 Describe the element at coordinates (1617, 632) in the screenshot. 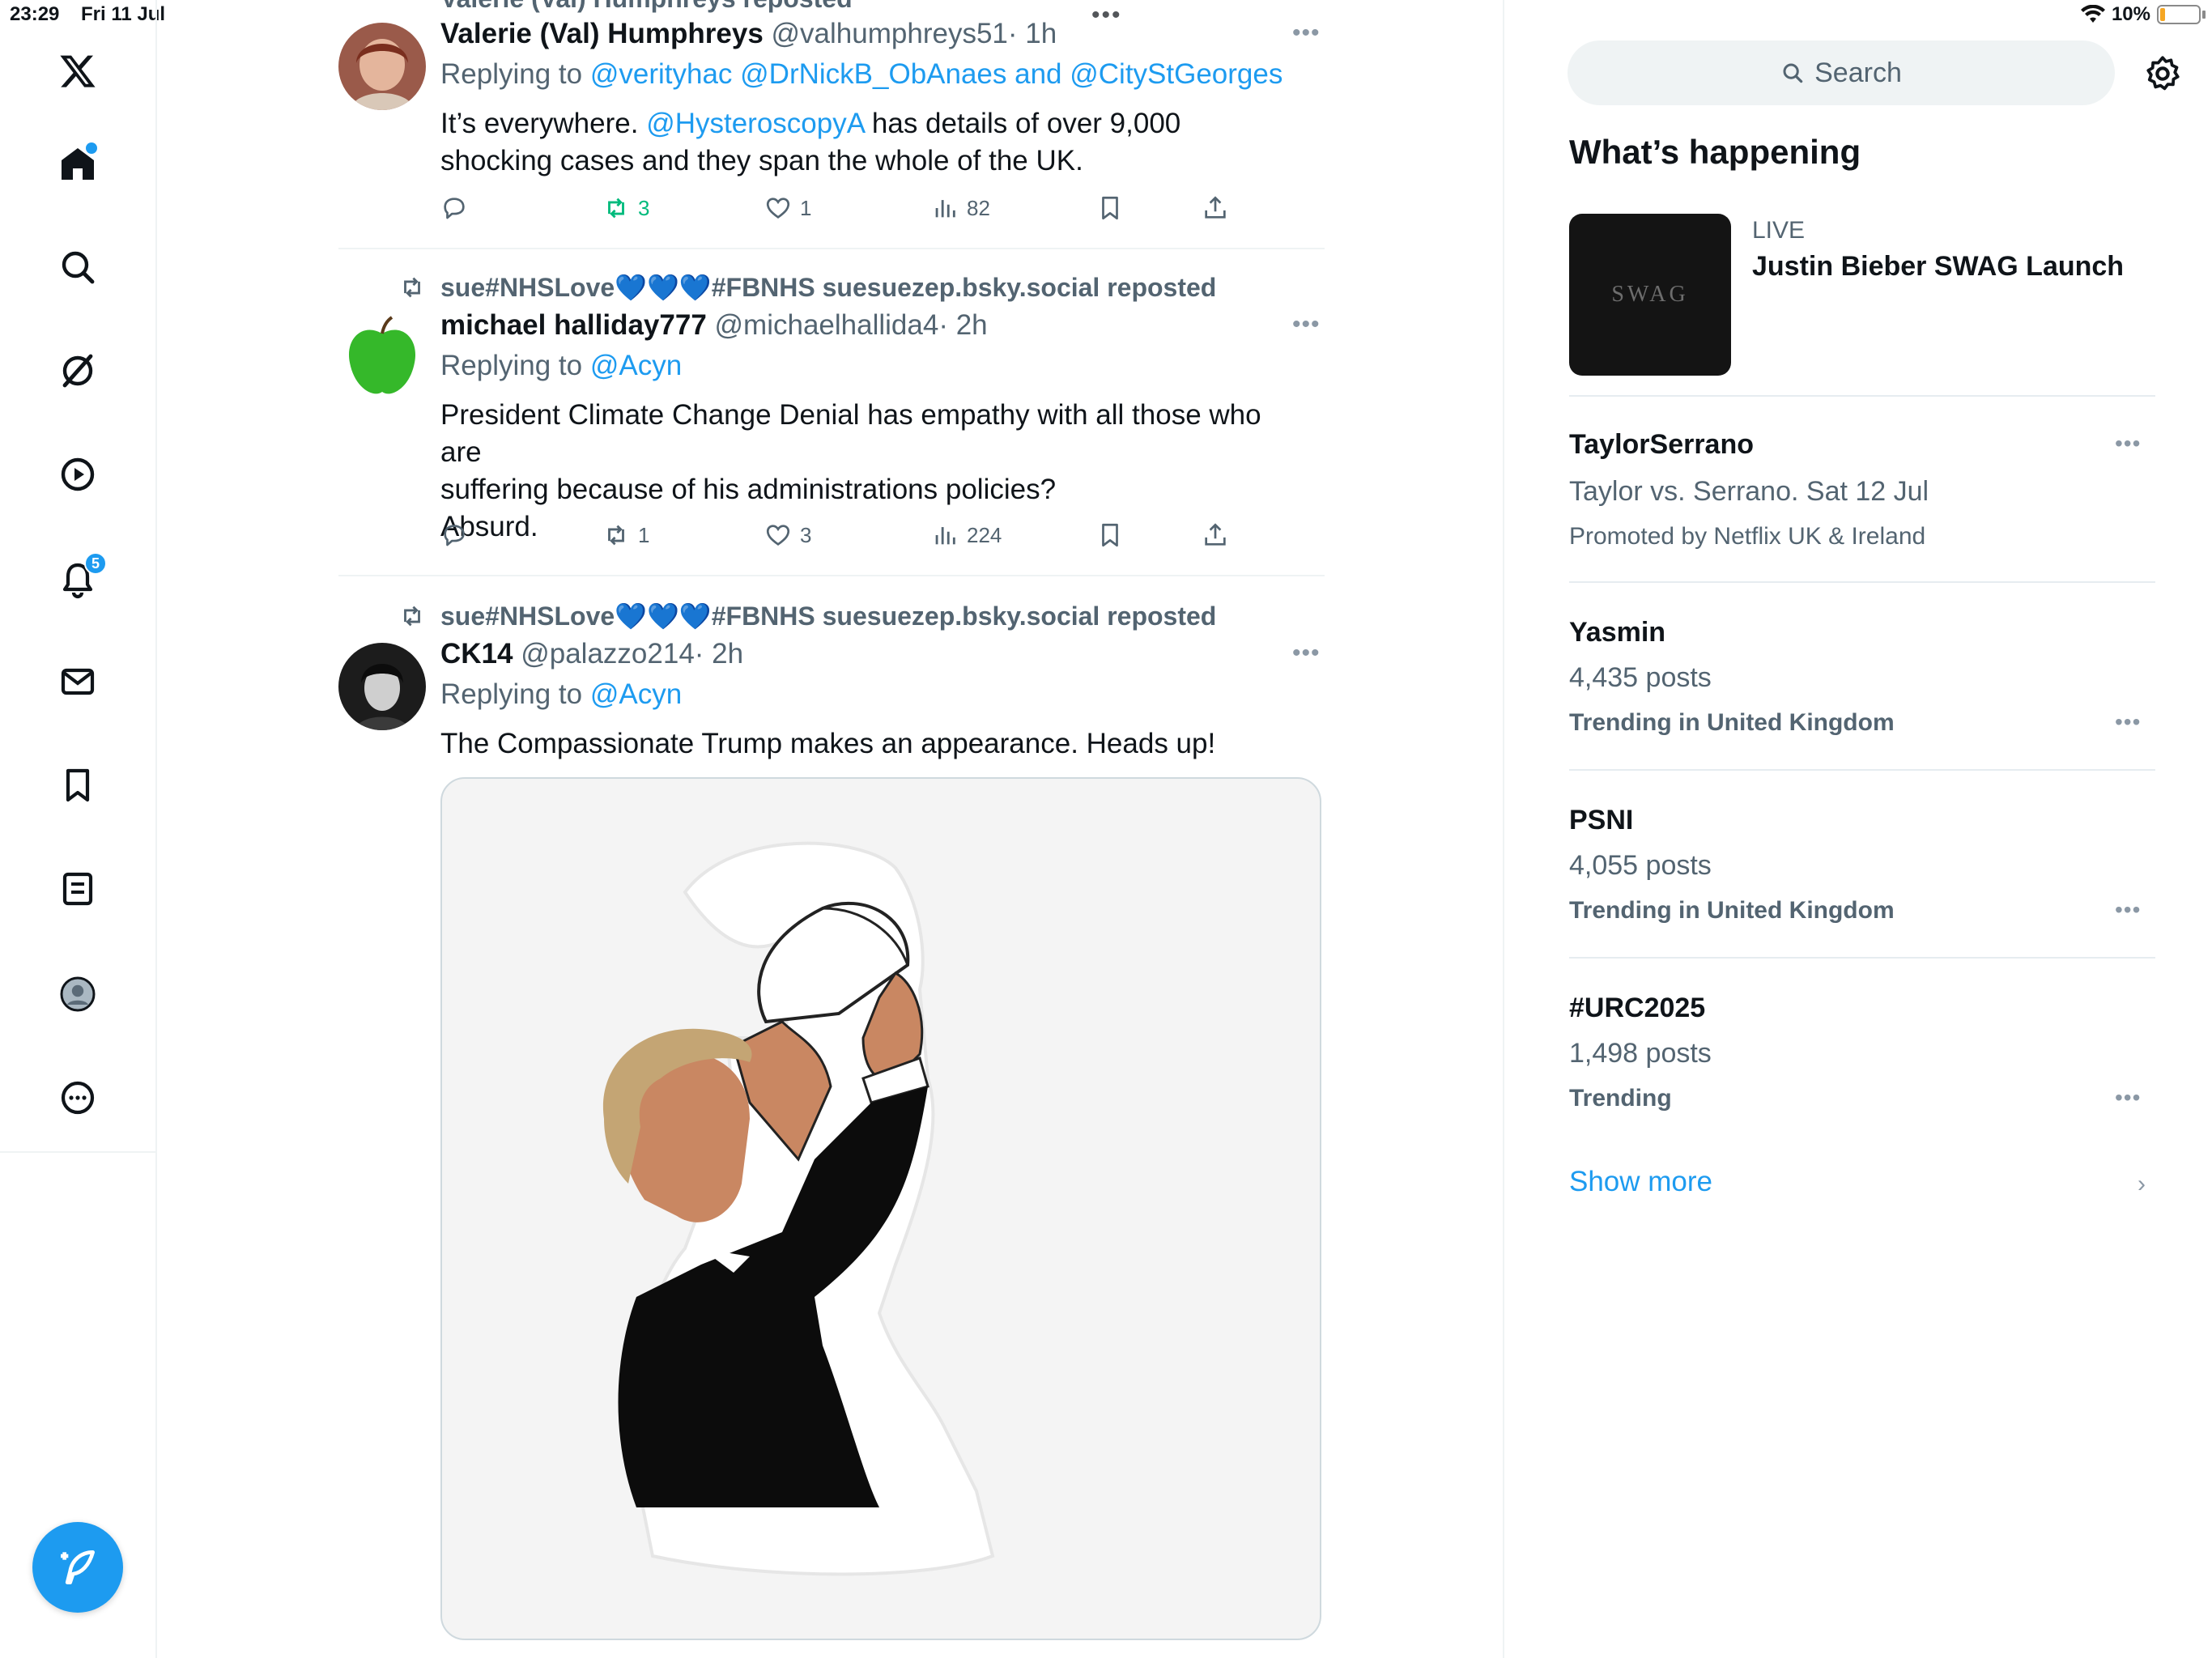

I see `trend-title: Yasmin` at that location.